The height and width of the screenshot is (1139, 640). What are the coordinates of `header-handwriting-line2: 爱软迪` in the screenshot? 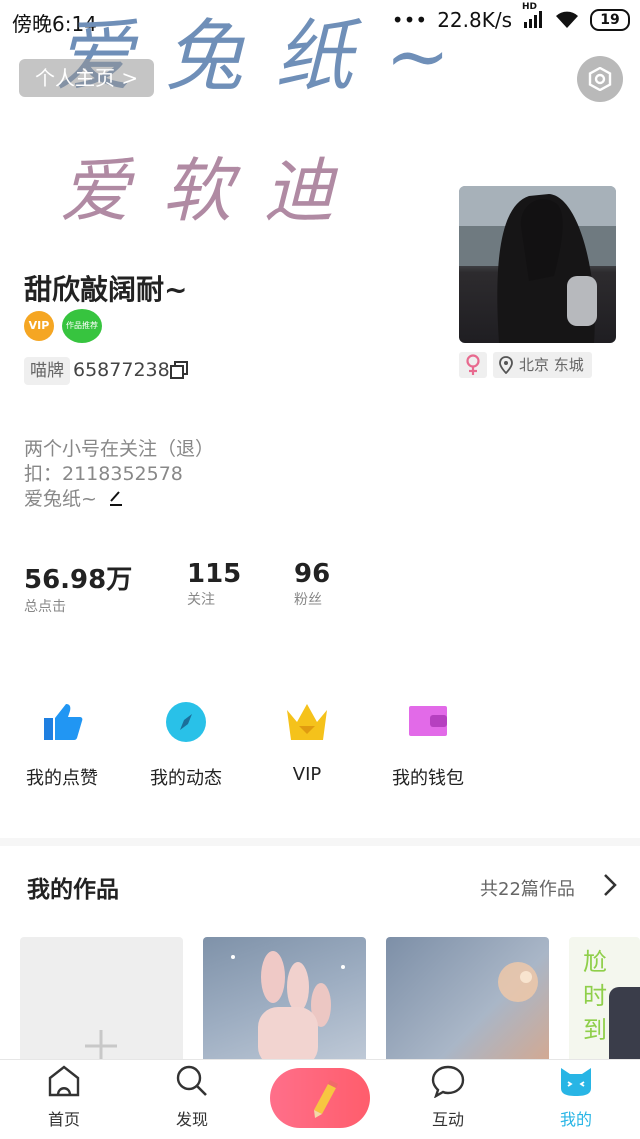 It's located at (213, 191).